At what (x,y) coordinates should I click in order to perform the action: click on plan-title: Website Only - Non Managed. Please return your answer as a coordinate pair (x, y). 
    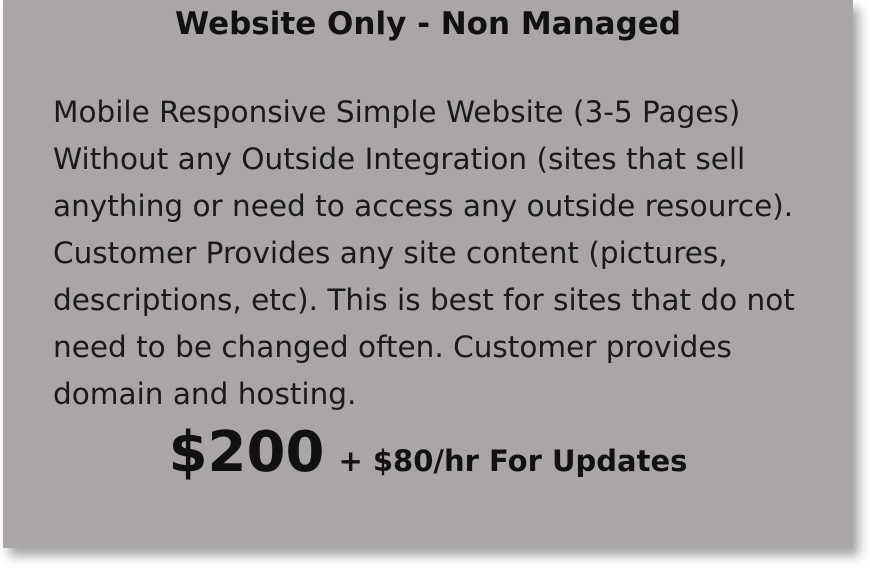
    Looking at the image, I should click on (428, 24).